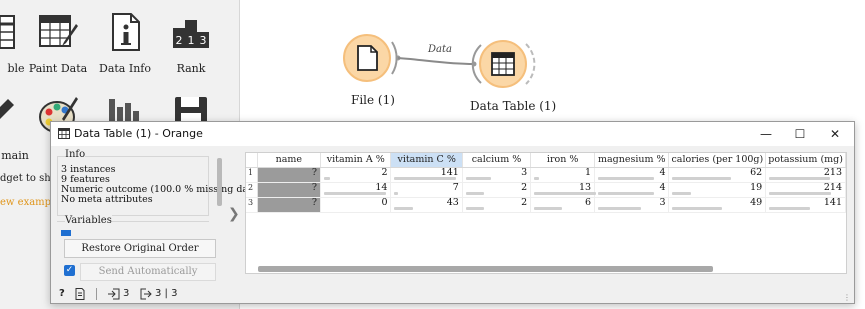 The image size is (865, 309). I want to click on send-automatically-button: Send Automatically, so click(148, 272).